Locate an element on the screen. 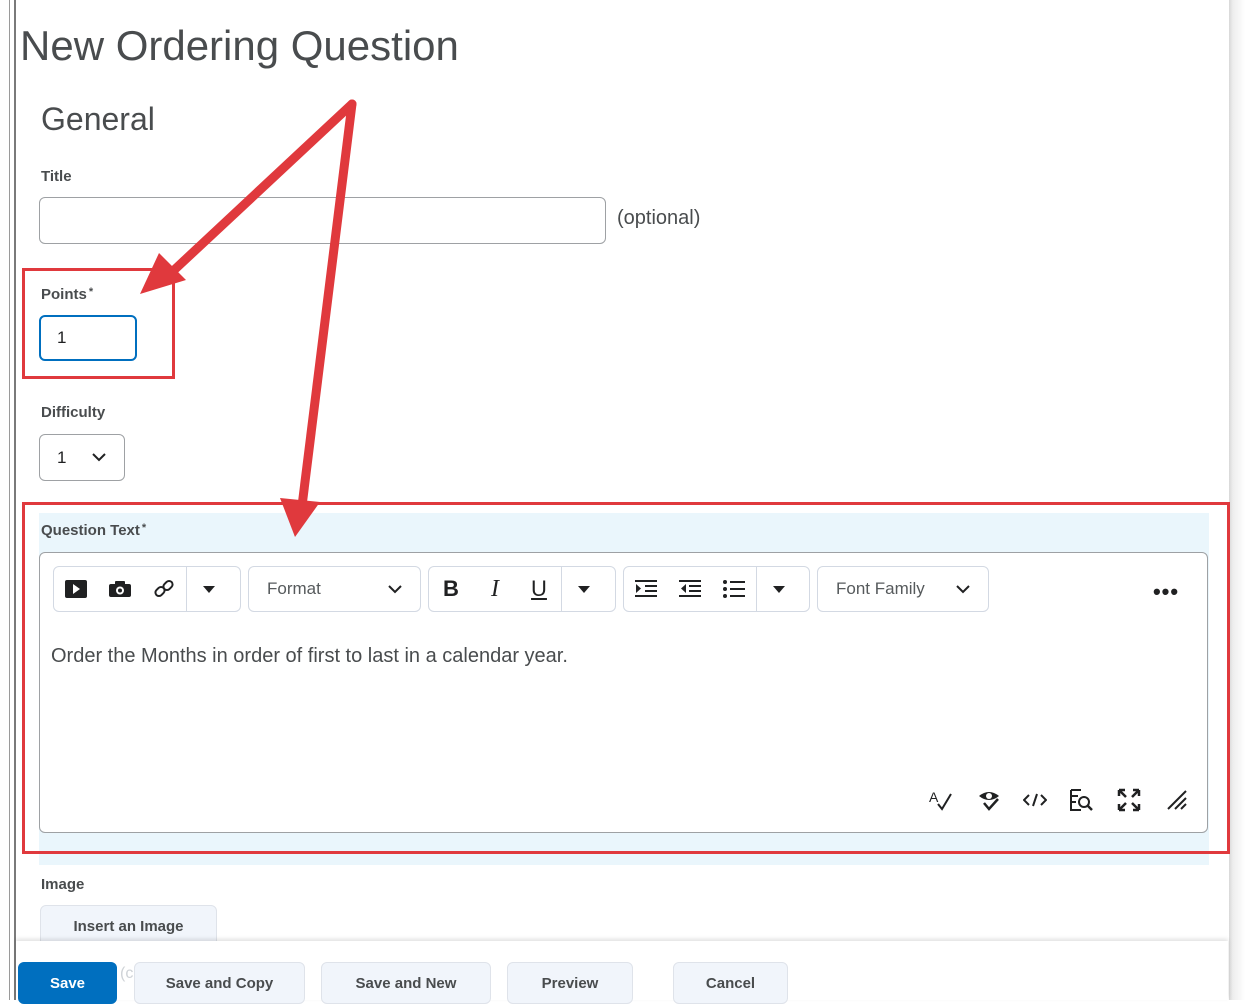 Image resolution: width=1245 pixels, height=1004 pixels. difficulty-select: 1 is located at coordinates (82, 457).